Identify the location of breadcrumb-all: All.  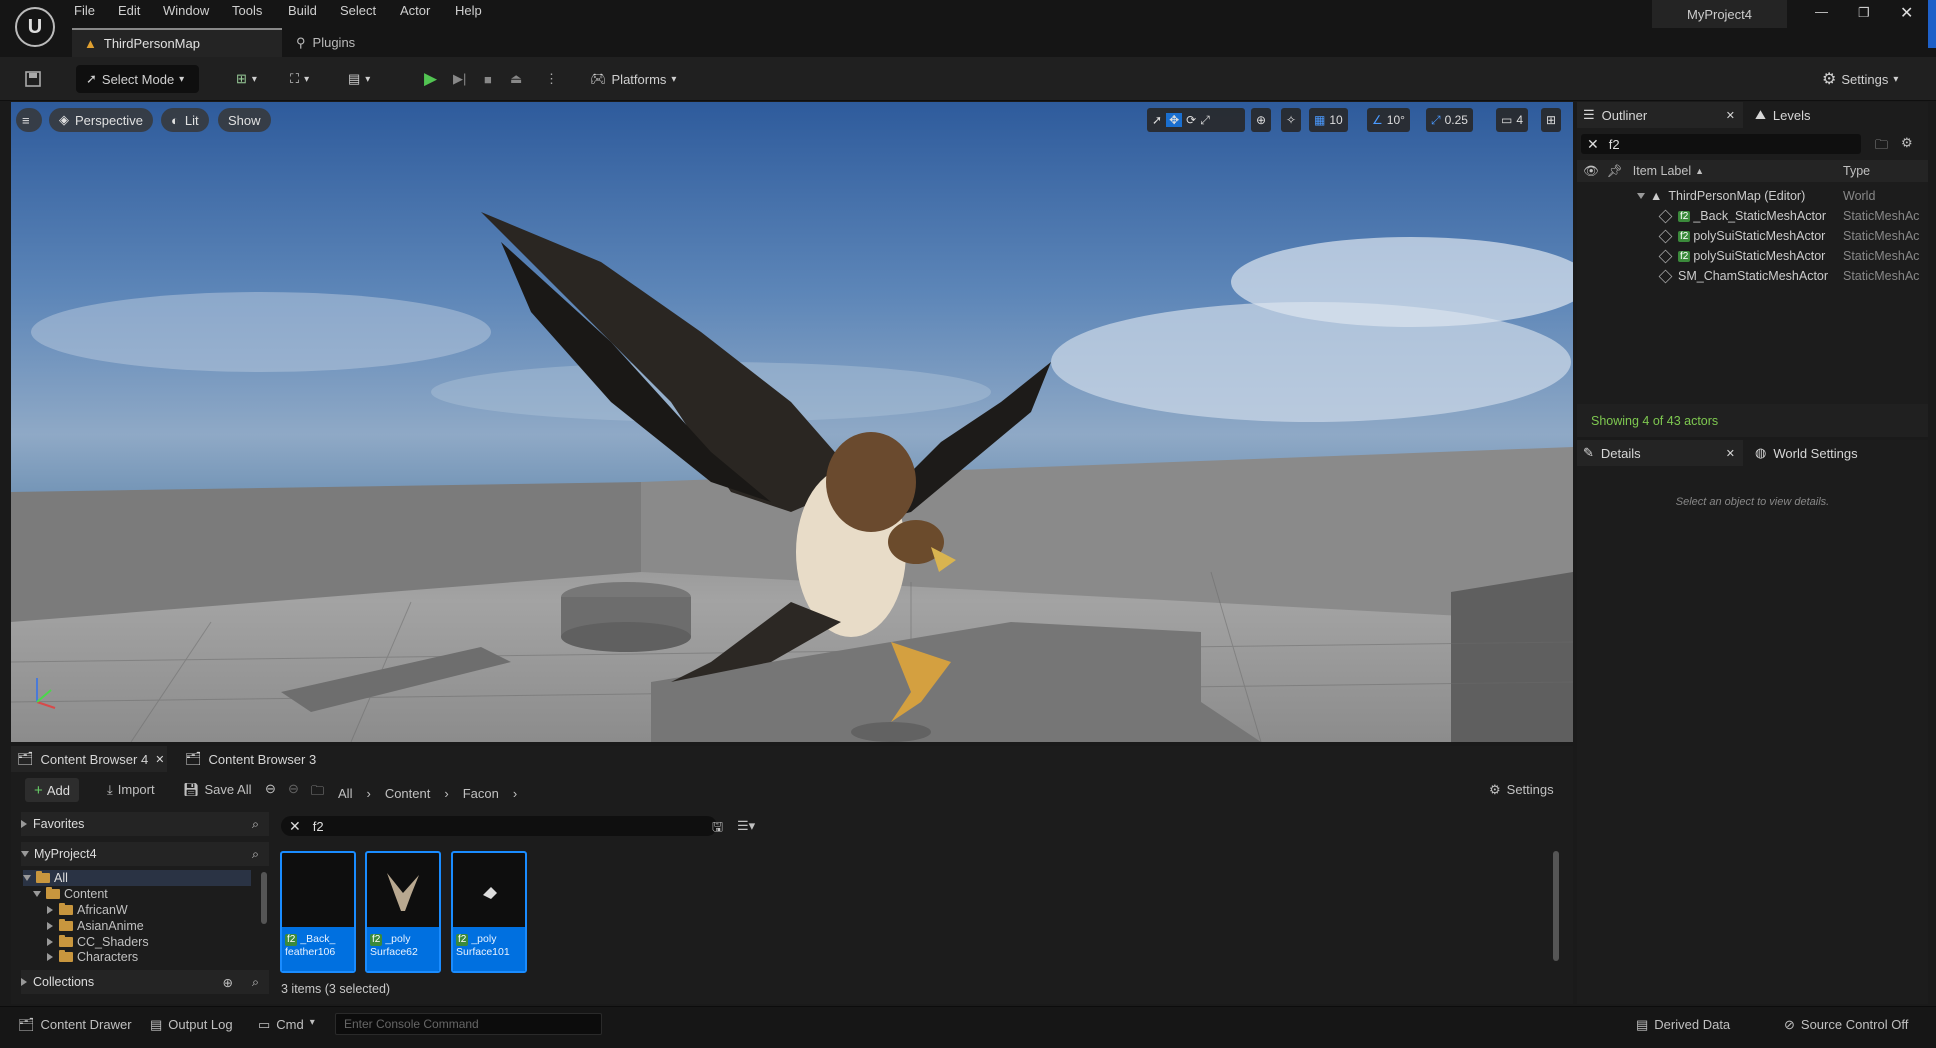
(345, 793).